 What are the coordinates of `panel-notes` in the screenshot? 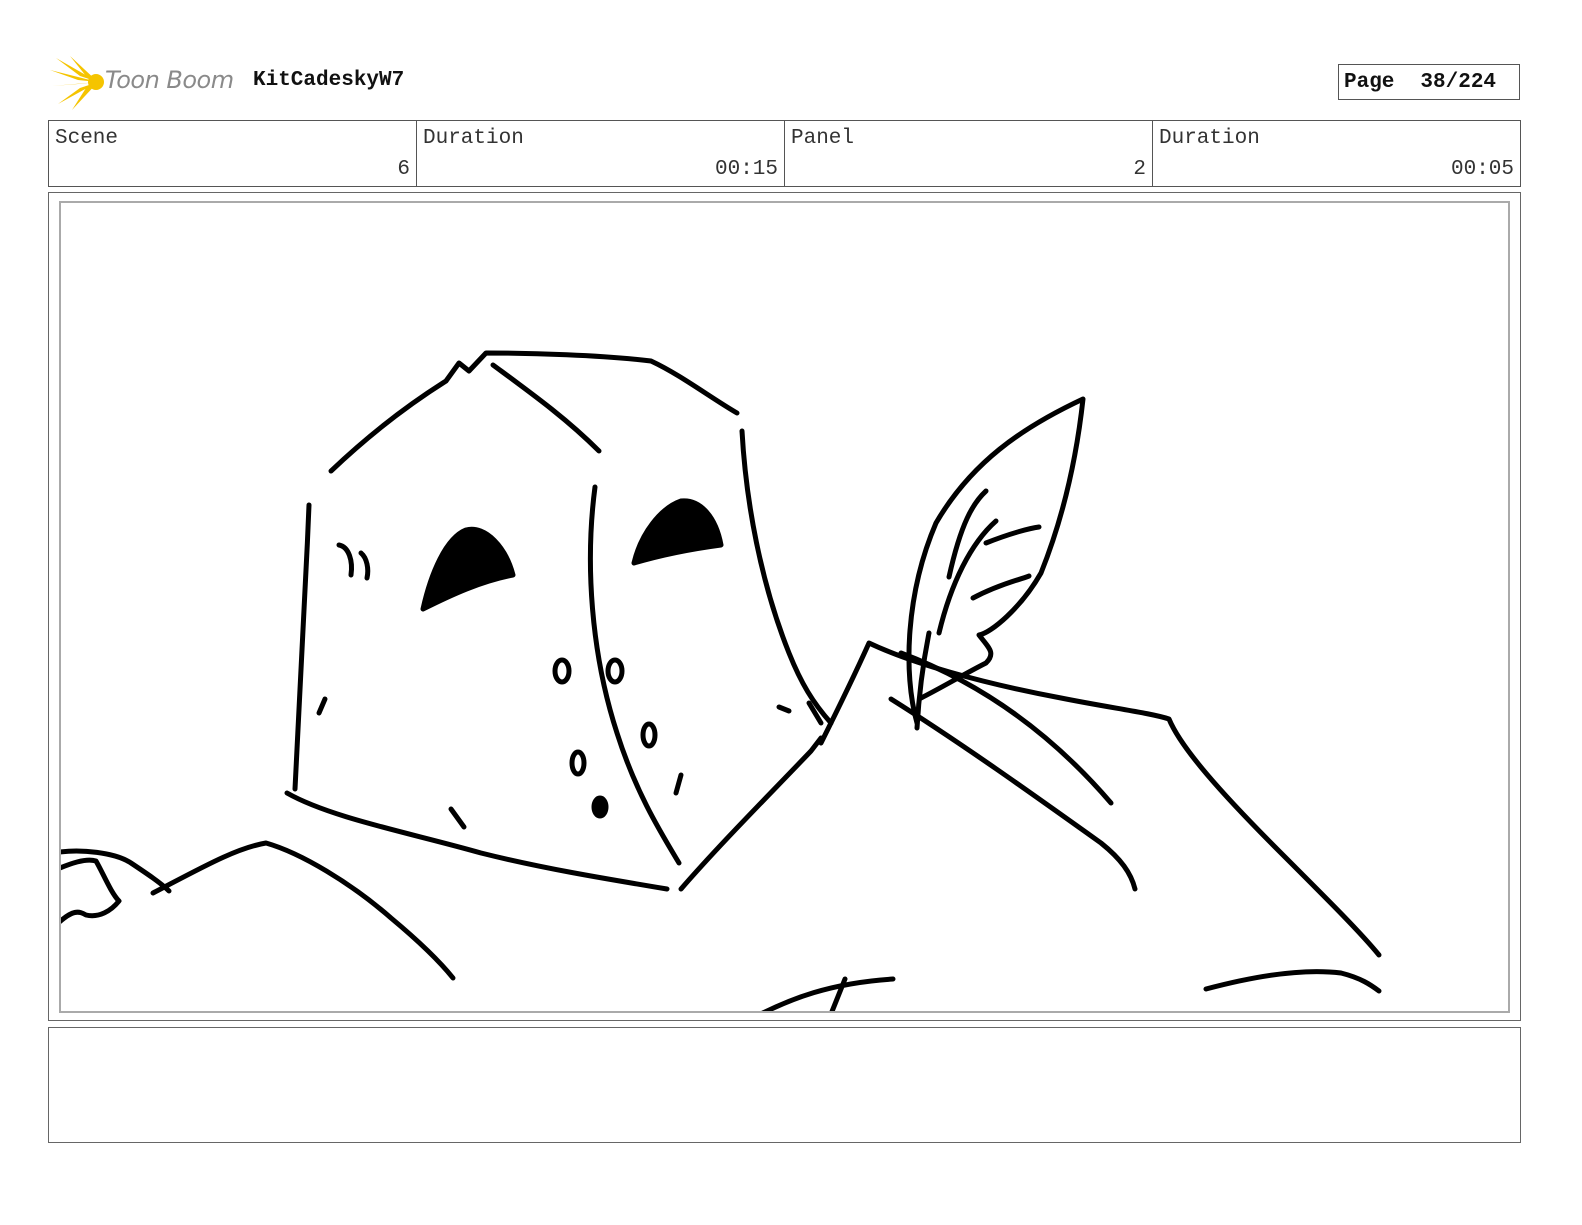 It's located at (784, 1085).